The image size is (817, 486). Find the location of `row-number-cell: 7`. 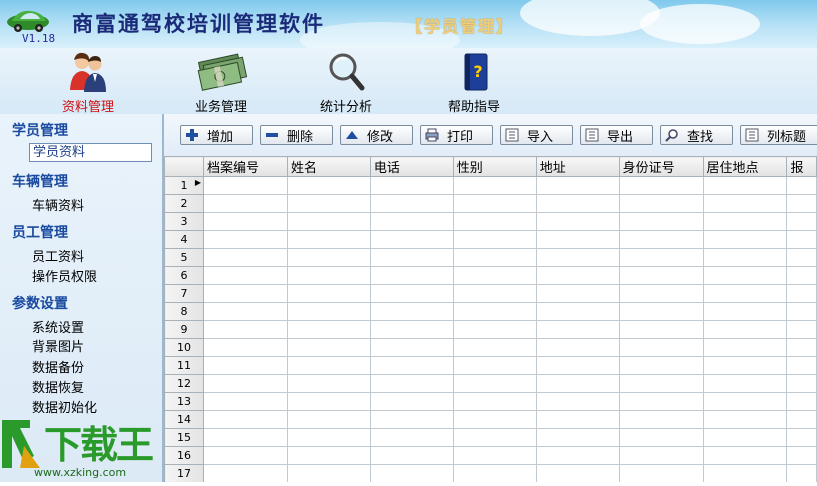

row-number-cell: 7 is located at coordinates (184, 293).